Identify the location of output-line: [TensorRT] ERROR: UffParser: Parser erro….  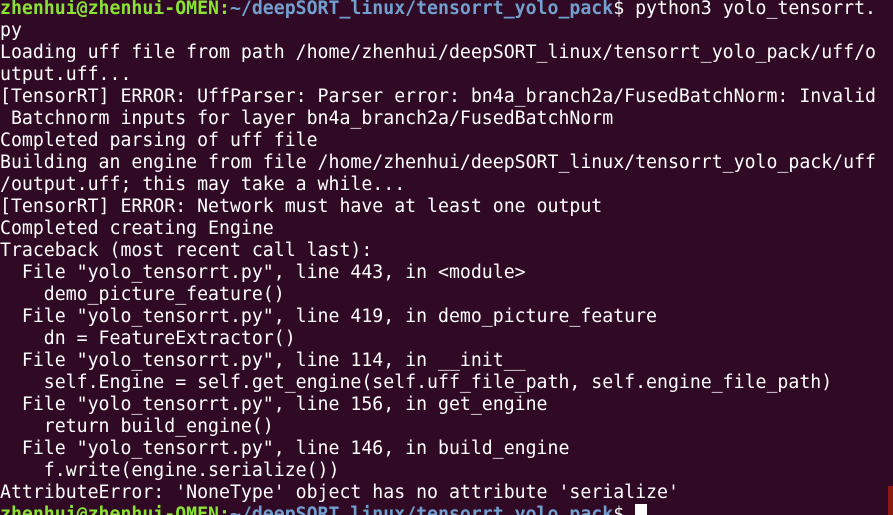
(438, 96).